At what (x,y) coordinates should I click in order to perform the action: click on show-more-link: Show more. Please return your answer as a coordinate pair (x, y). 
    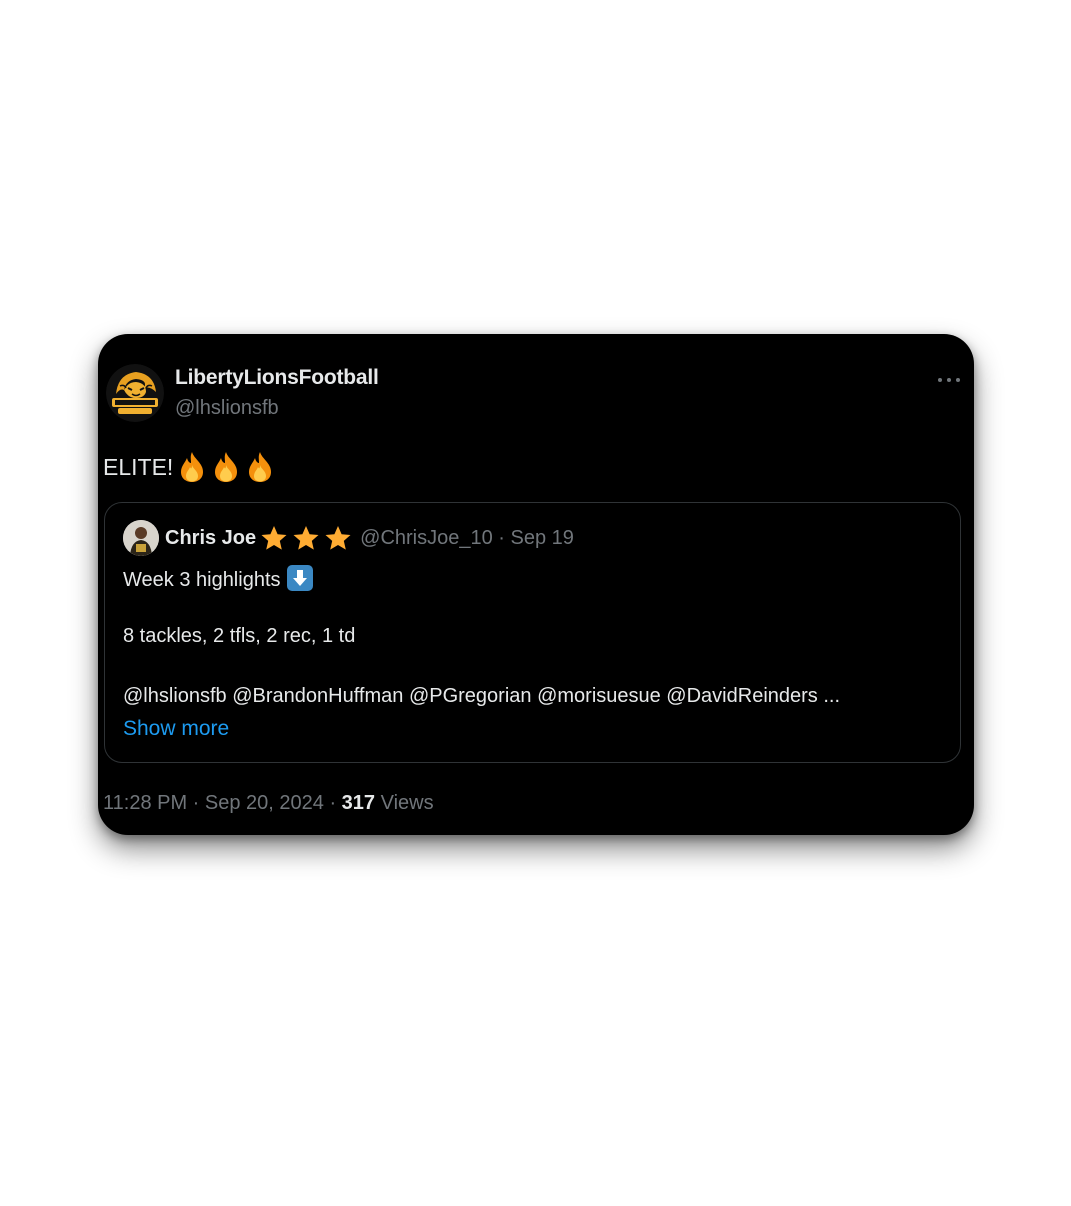
    Looking at the image, I should click on (176, 729).